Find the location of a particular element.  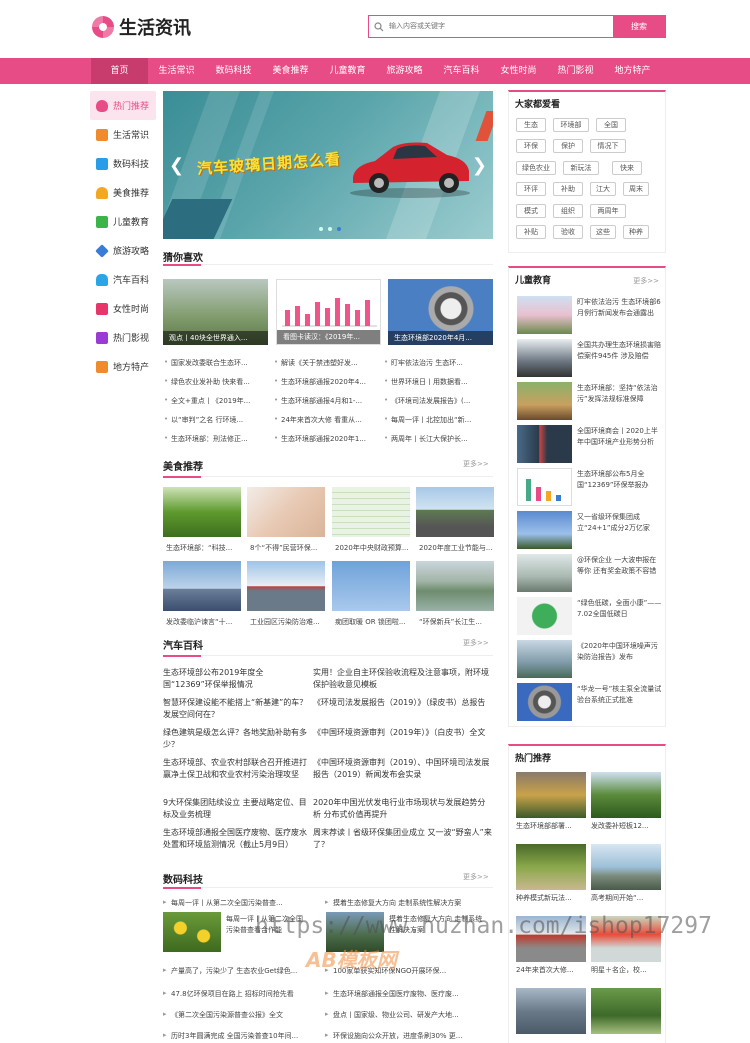

tag: 这些 is located at coordinates (603, 232).